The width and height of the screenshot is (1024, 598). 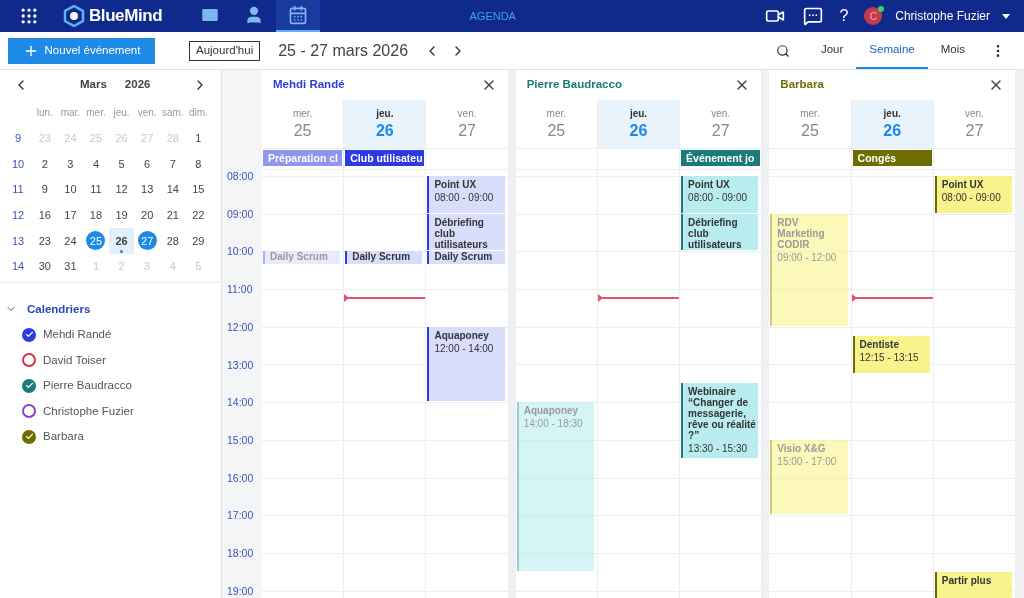 I want to click on weekday-label: jeu., so click(x=638, y=114).